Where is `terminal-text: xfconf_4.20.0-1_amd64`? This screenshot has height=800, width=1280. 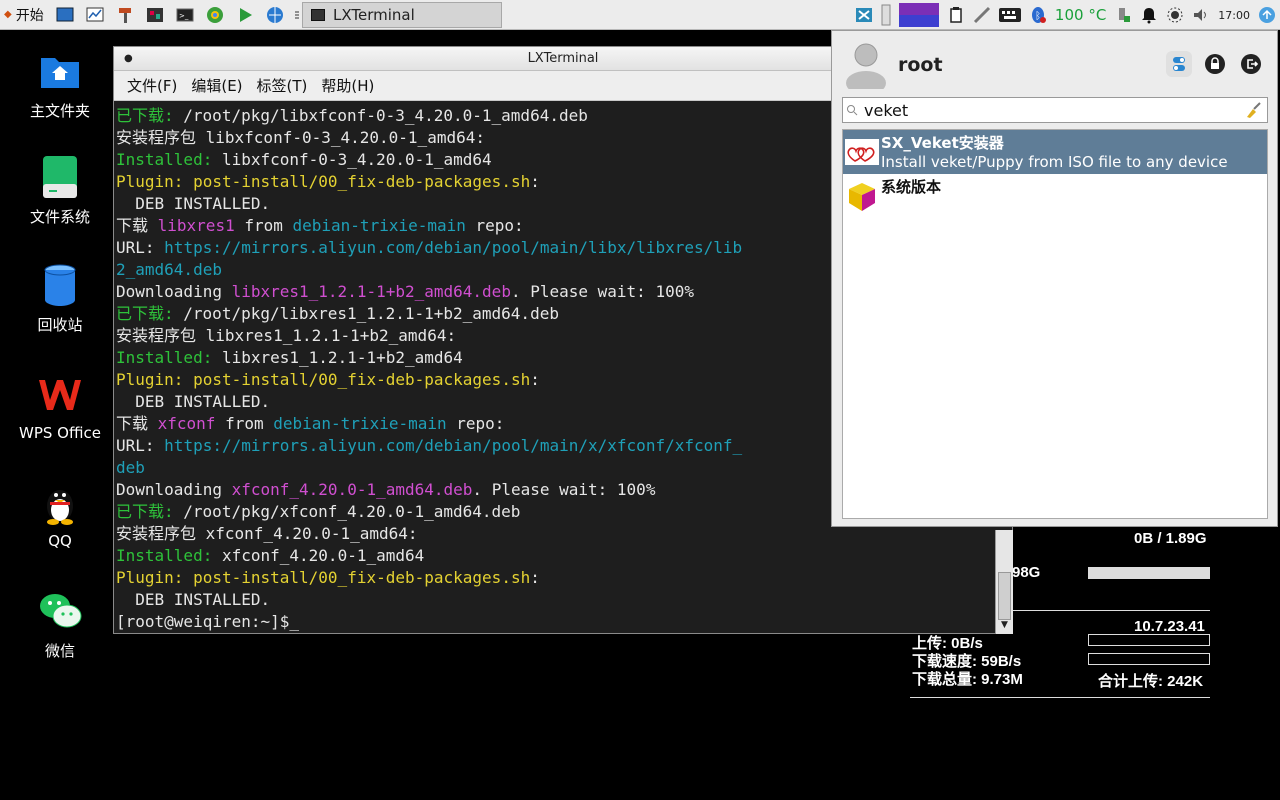
terminal-text: xfconf_4.20.0-1_amd64 is located at coordinates (323, 555).